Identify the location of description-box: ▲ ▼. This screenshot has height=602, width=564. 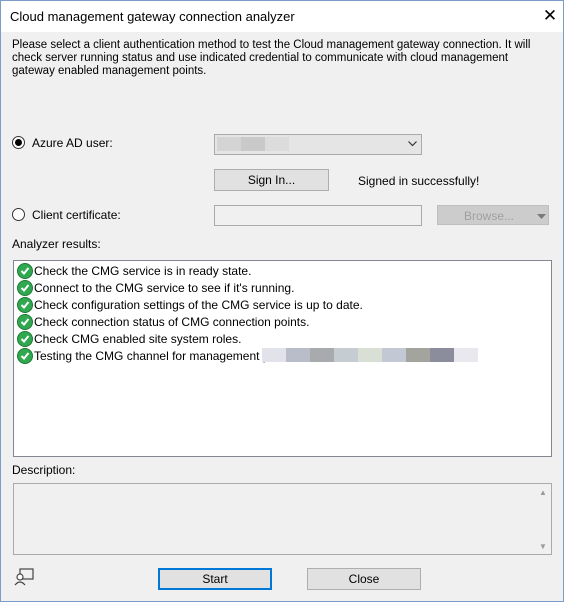
(282, 519).